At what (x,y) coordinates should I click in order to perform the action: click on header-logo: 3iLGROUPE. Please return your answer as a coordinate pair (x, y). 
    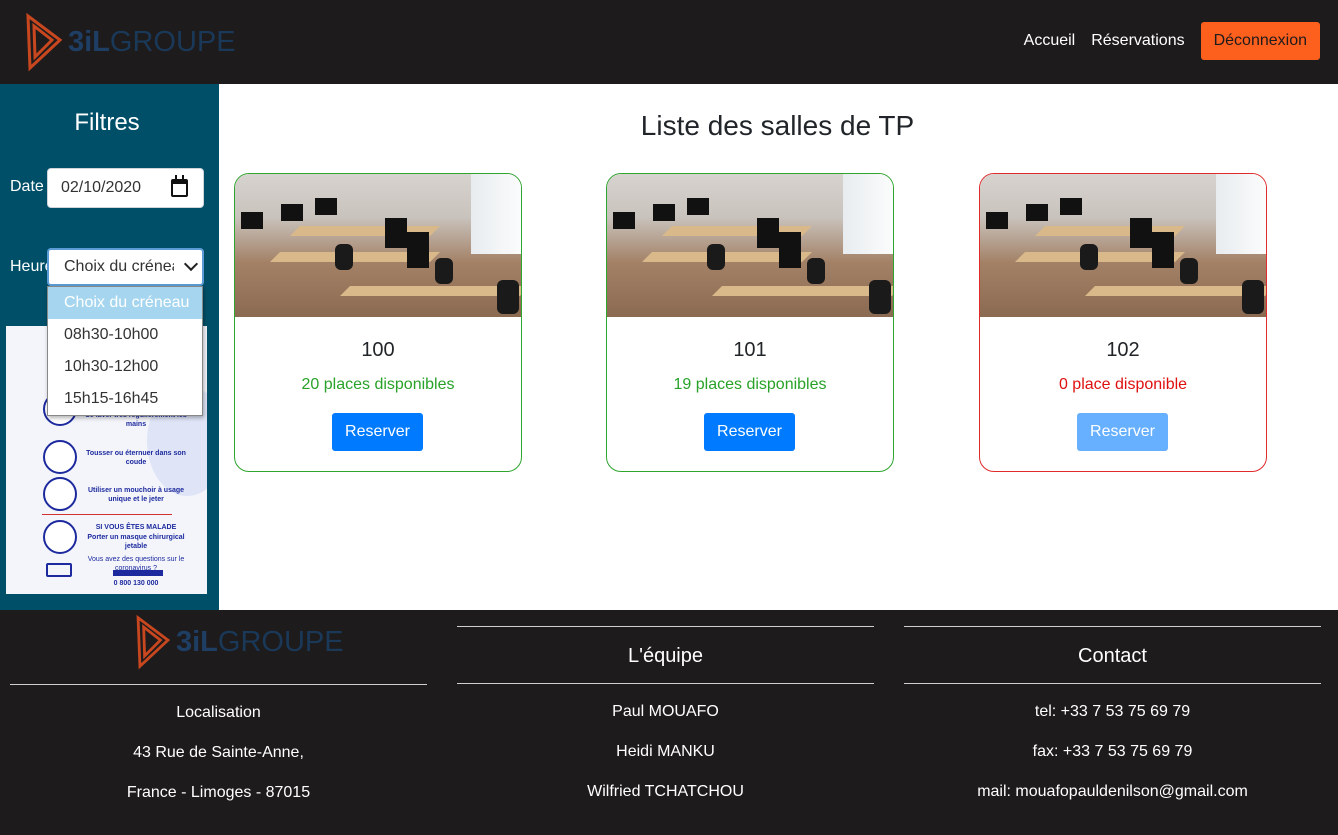
    Looking at the image, I should click on (130, 42).